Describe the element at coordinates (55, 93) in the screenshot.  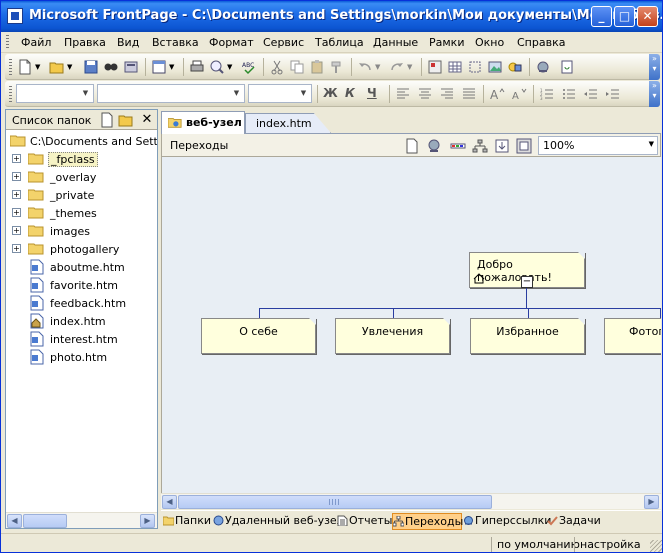
I see `style-combo: ▼` at that location.